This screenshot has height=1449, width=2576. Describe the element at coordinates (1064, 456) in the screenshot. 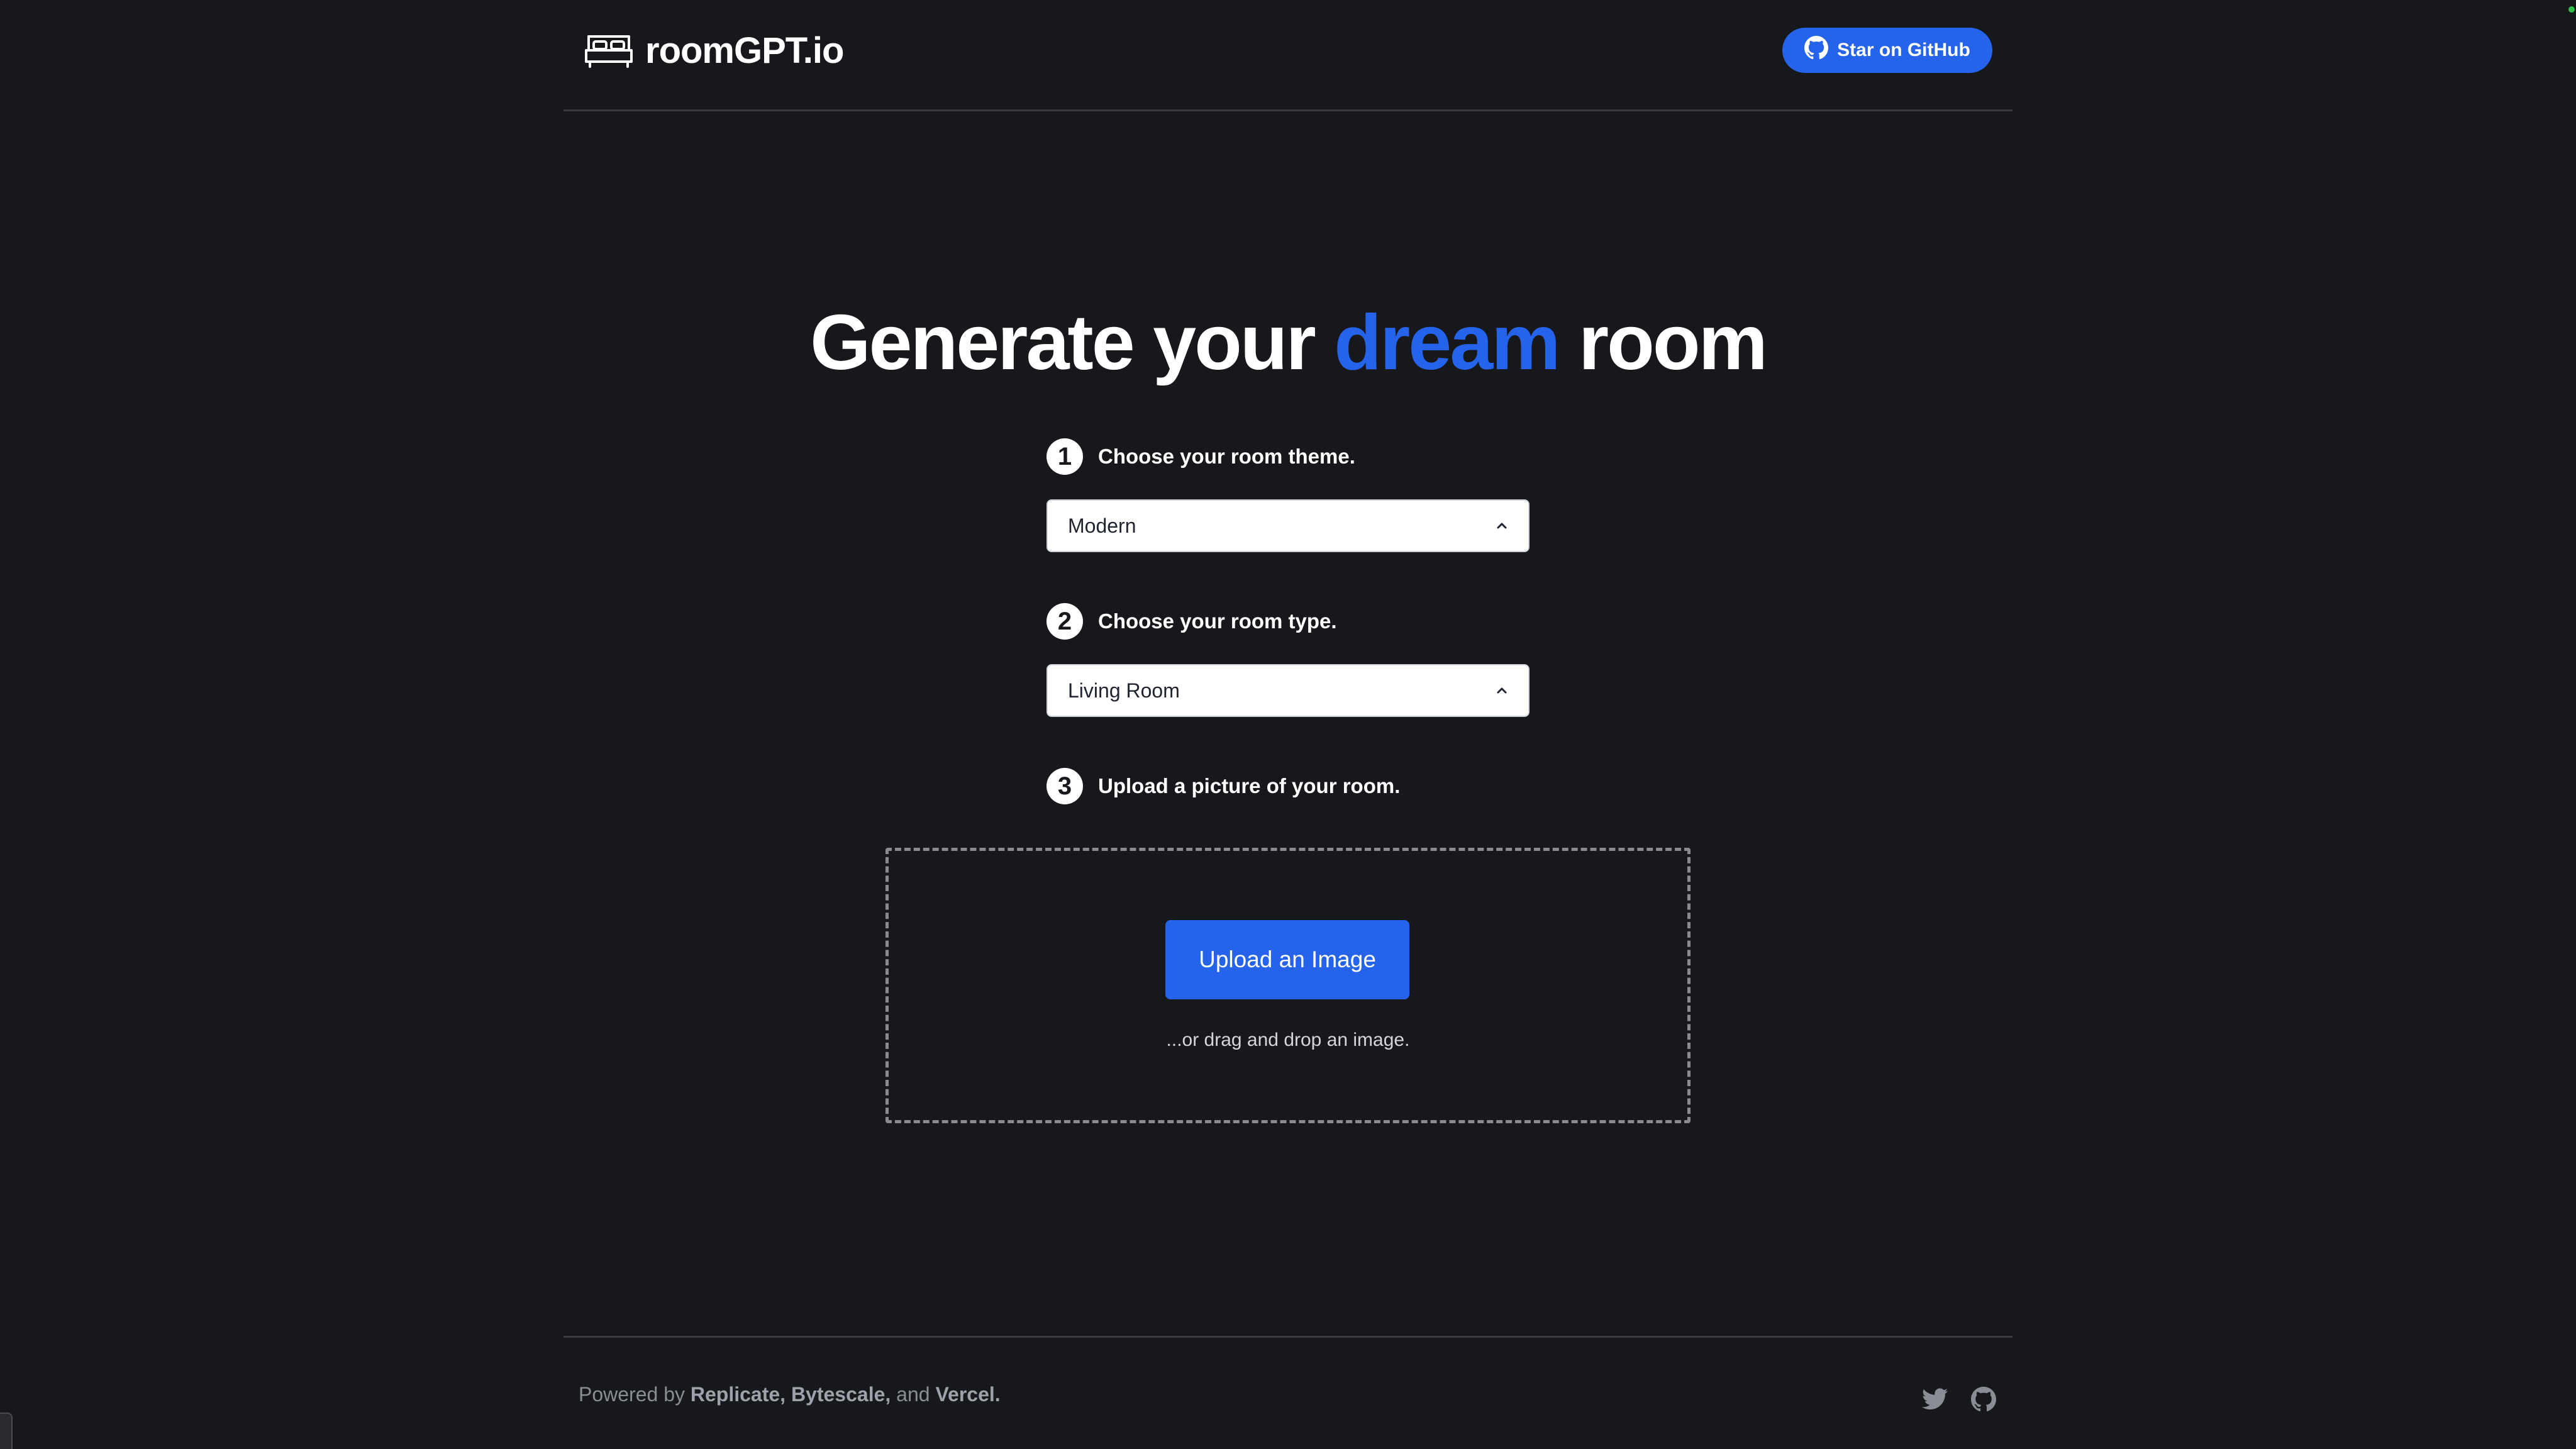

I see `step-number-badge: 1` at that location.